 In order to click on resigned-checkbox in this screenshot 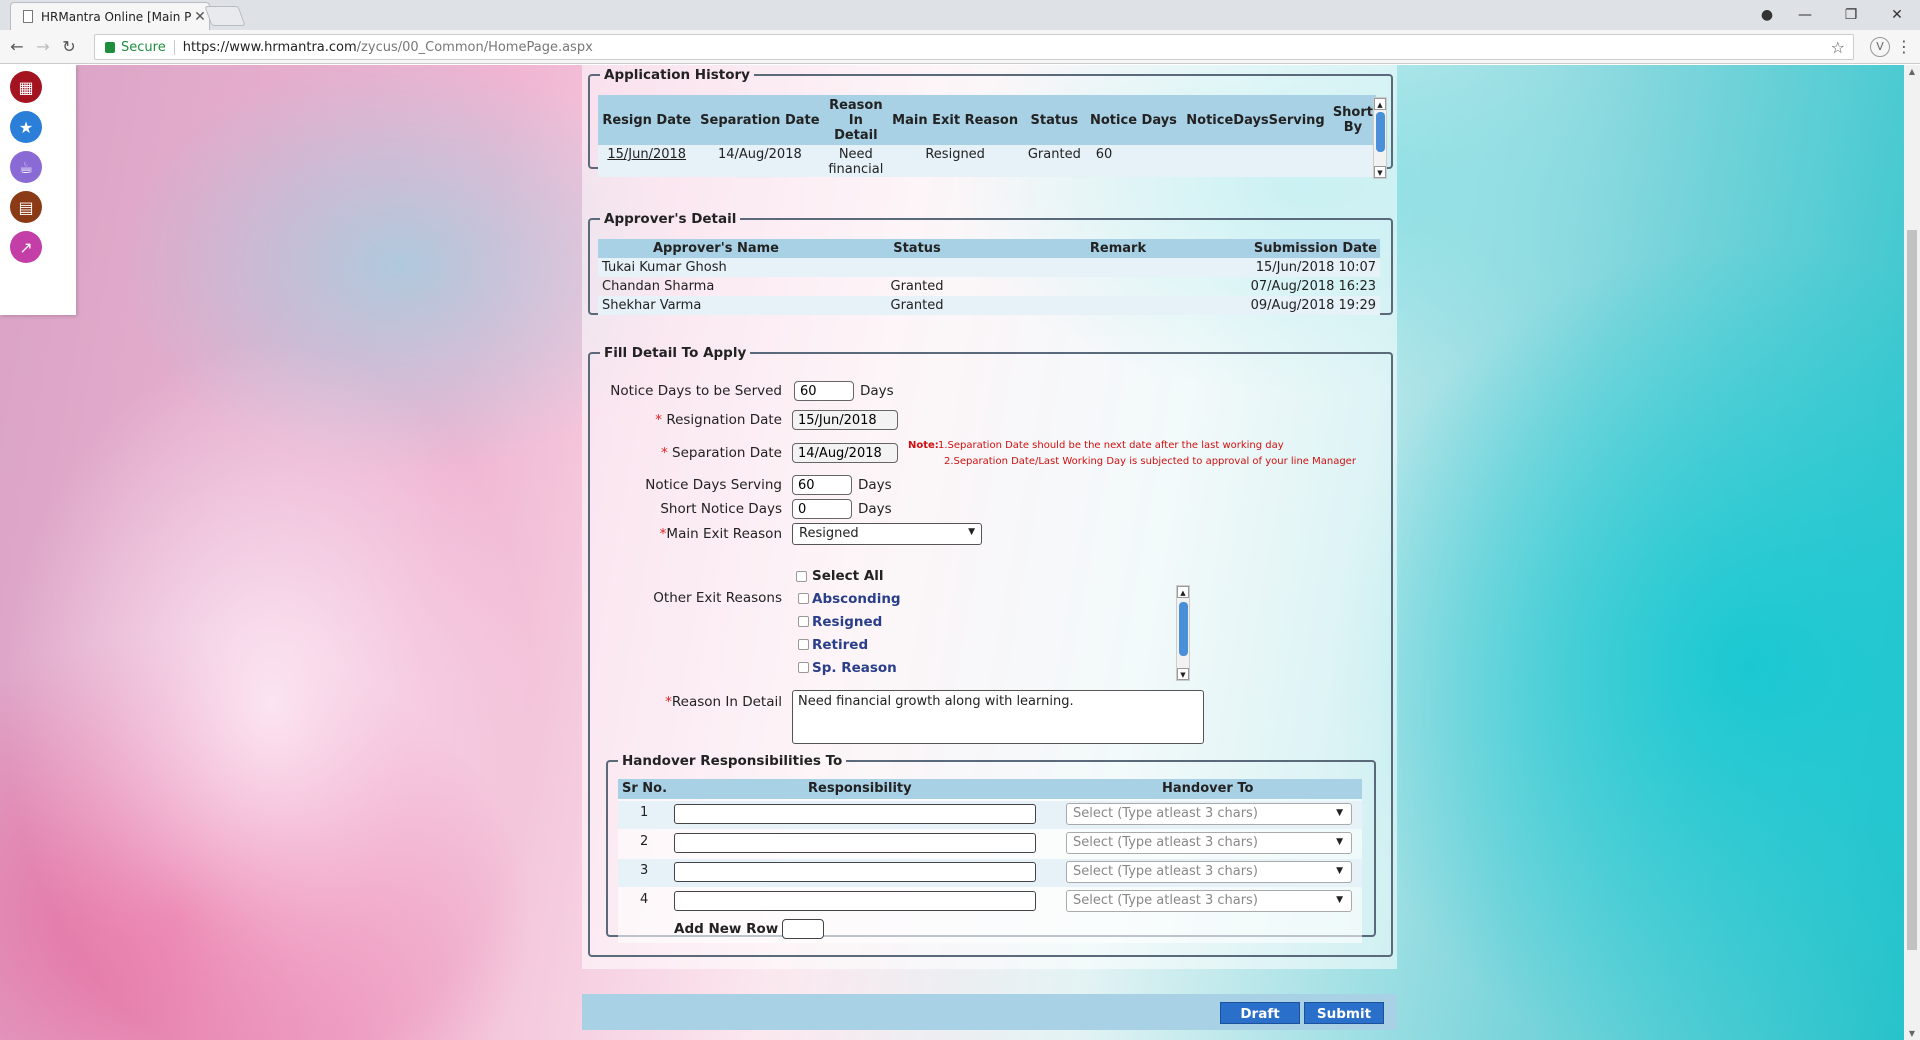, I will do `click(803, 621)`.